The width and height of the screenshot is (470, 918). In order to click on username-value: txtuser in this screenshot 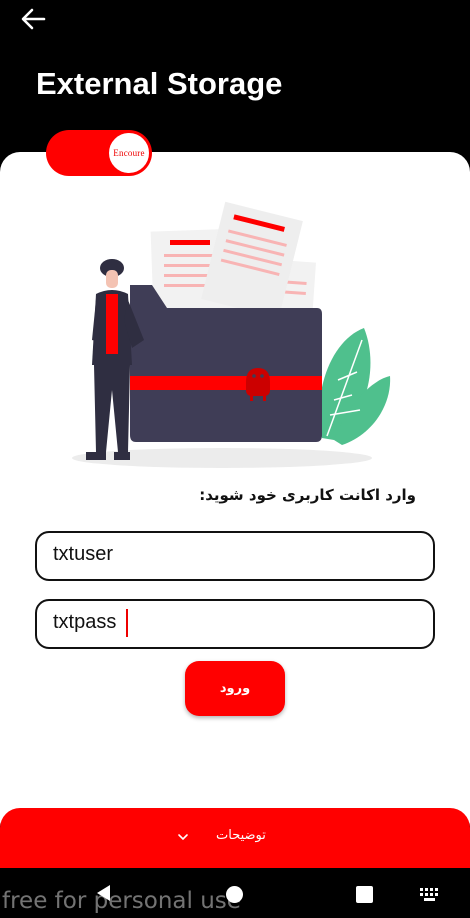, I will do `click(83, 554)`.